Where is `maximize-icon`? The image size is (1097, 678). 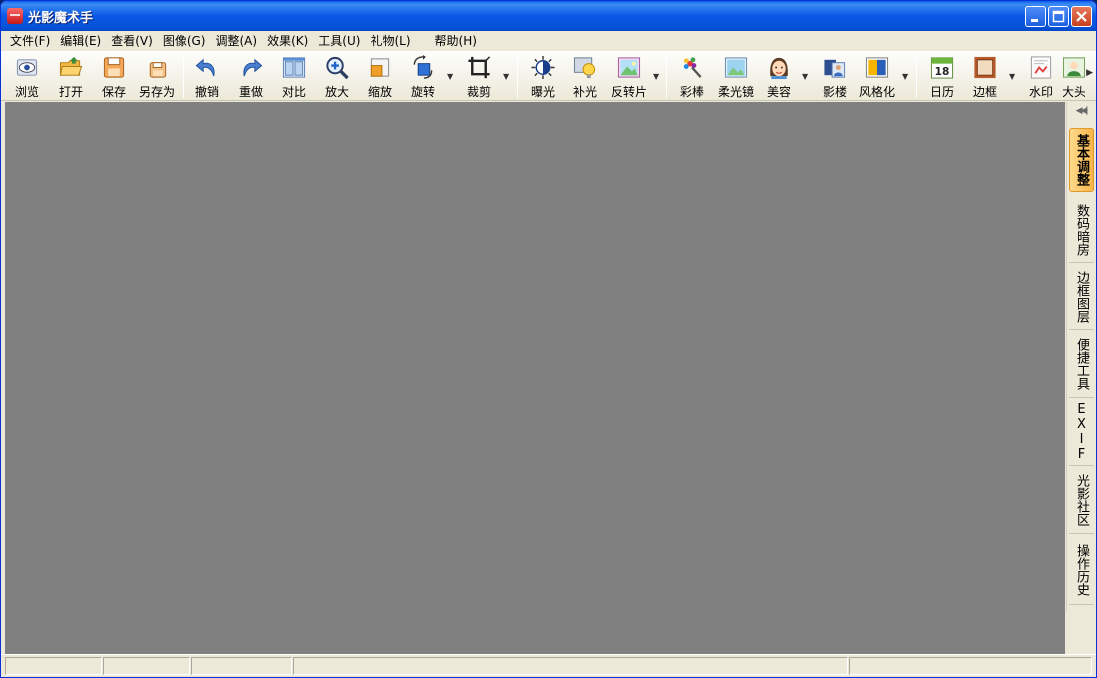
maximize-icon is located at coordinates (1058, 16).